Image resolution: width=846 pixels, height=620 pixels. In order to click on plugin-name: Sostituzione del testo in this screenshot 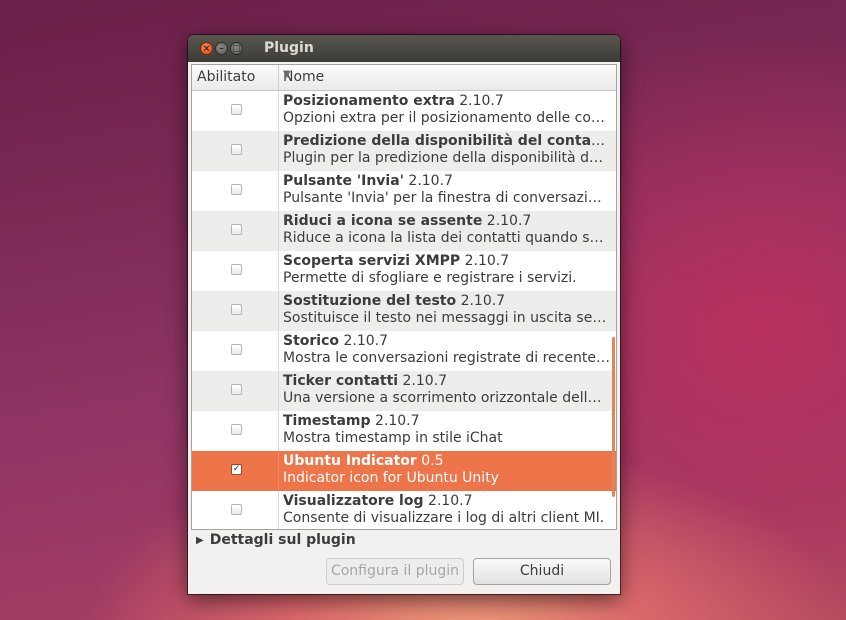, I will do `click(370, 301)`.